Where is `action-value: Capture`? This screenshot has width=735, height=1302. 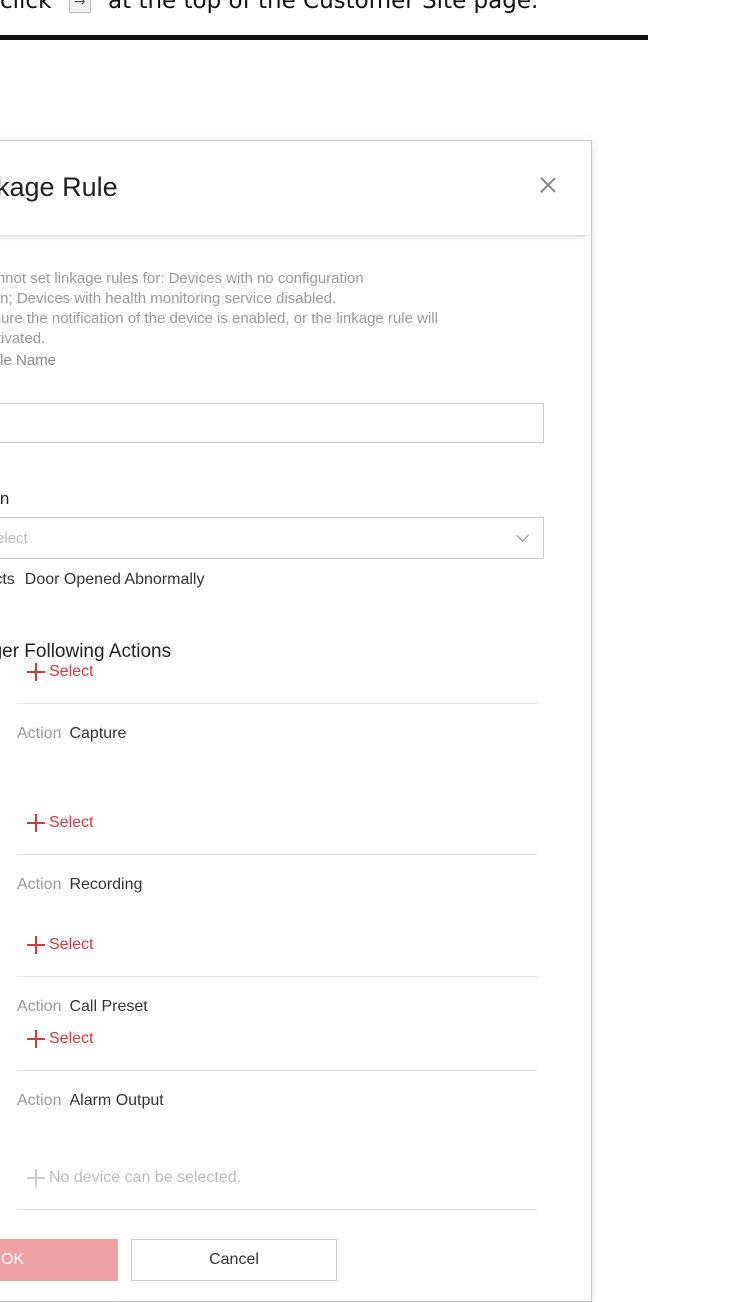
action-value: Capture is located at coordinates (98, 733).